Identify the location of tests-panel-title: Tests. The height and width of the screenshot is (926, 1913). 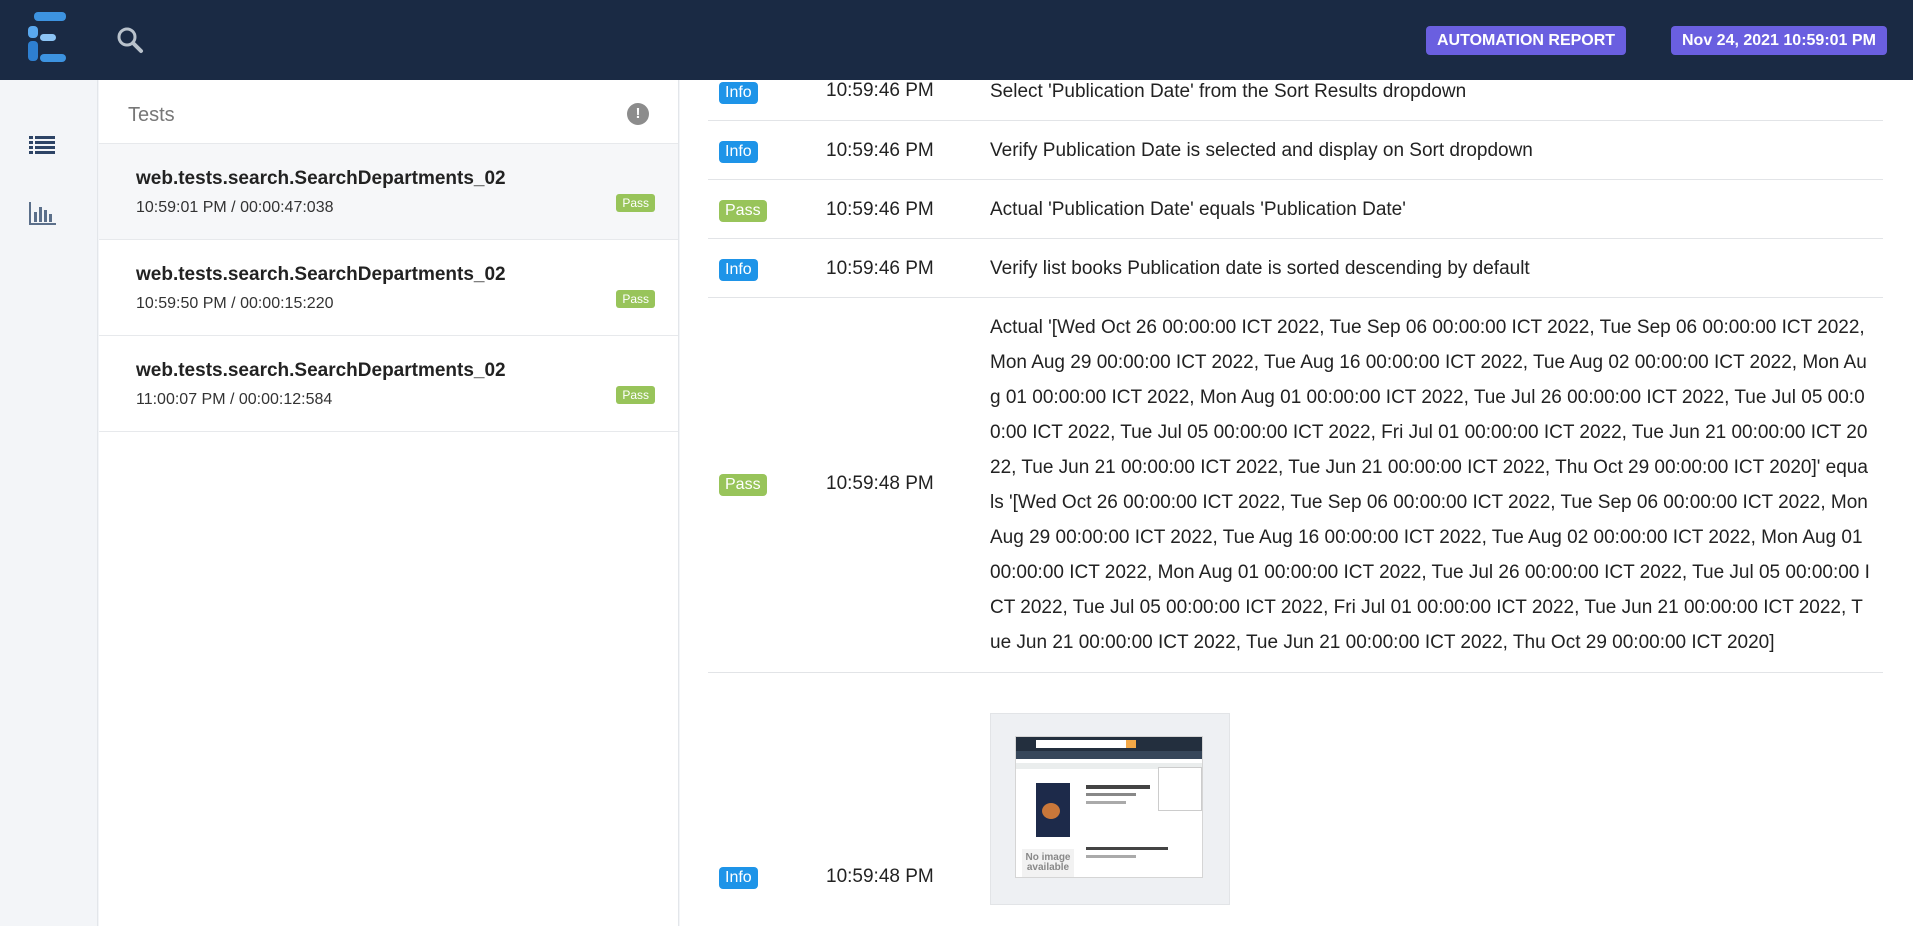
(151, 115).